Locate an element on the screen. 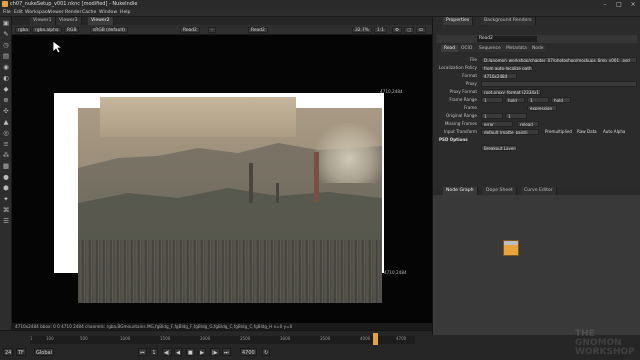 Image resolution: width=640 pixels, height=360 pixels. stop-icon: ■ is located at coordinates (190, 352).